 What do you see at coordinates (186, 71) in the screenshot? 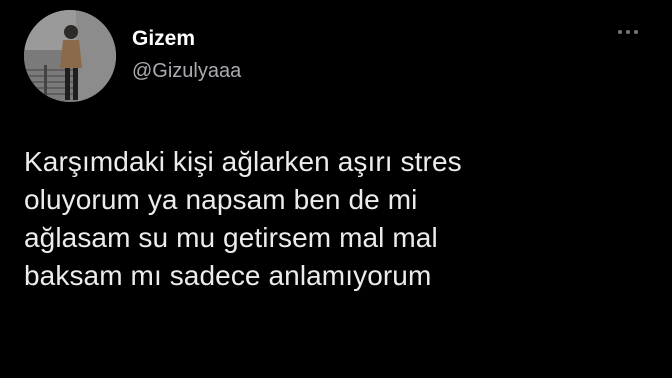
I see `user-handle: @Gizulyaaa` at bounding box center [186, 71].